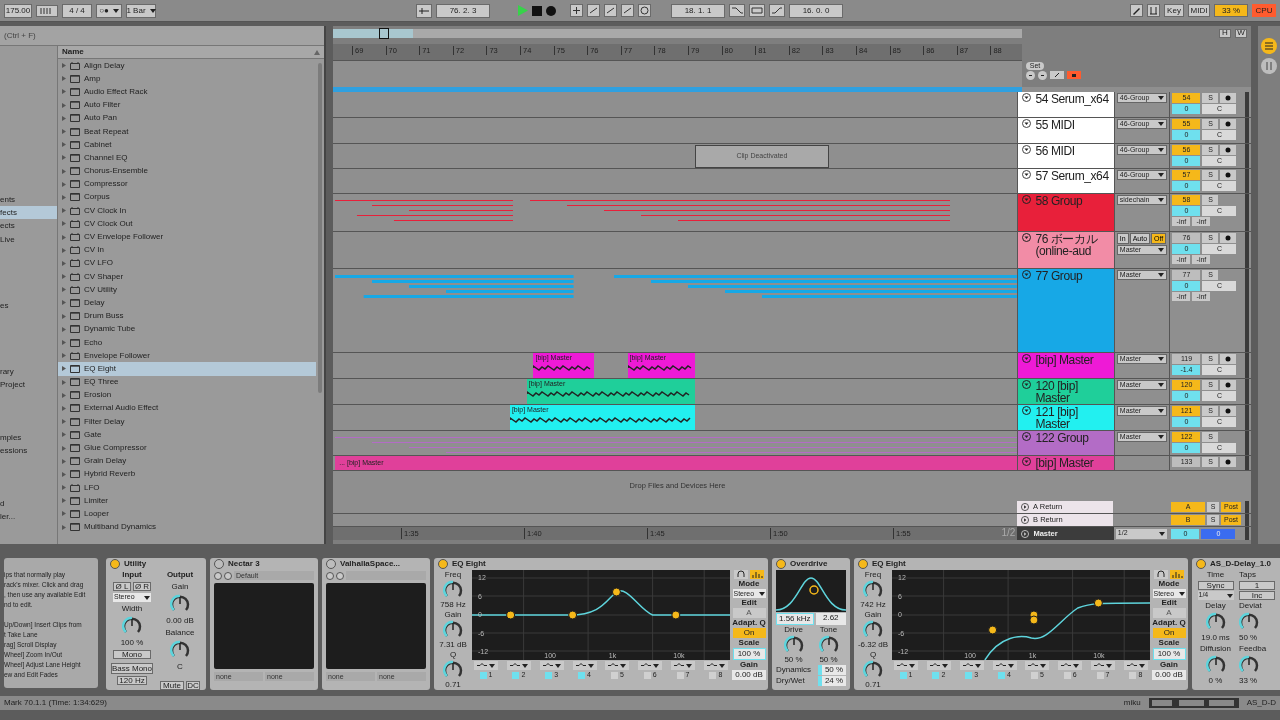 Image resolution: width=1280 pixels, height=720 pixels. I want to click on browser-item: Beat Repeat, so click(187, 131).